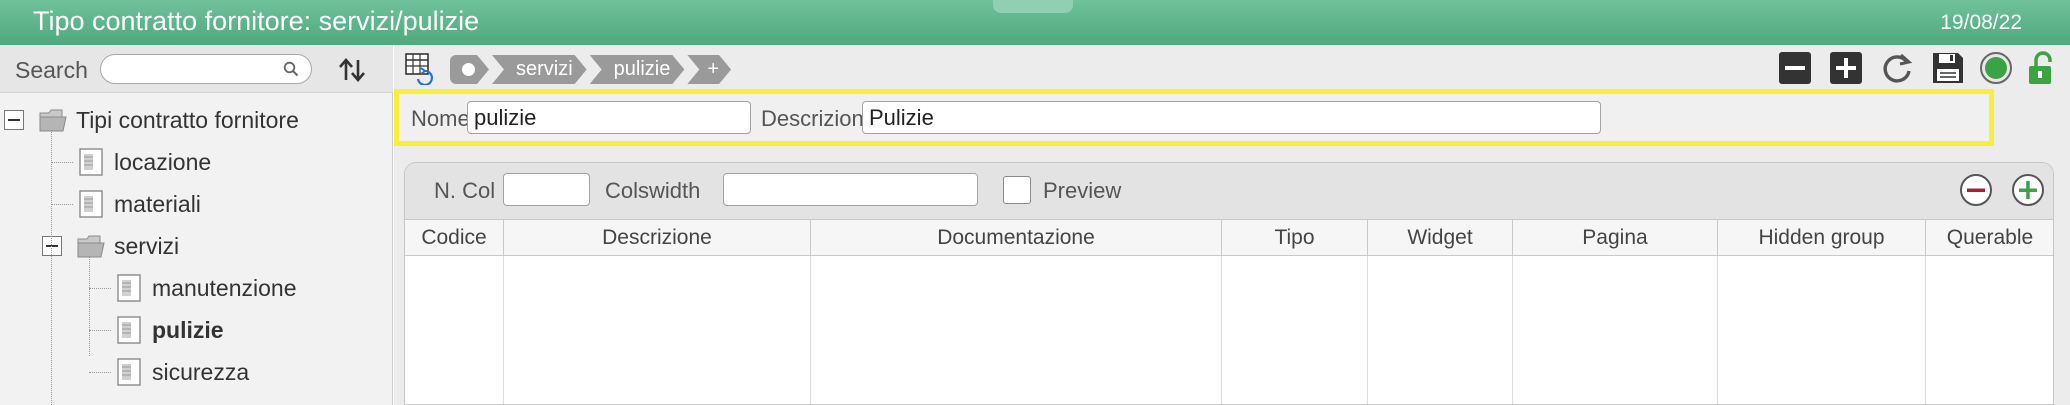 The height and width of the screenshot is (405, 2070). Describe the element at coordinates (206, 69) in the screenshot. I see `search-input` at that location.